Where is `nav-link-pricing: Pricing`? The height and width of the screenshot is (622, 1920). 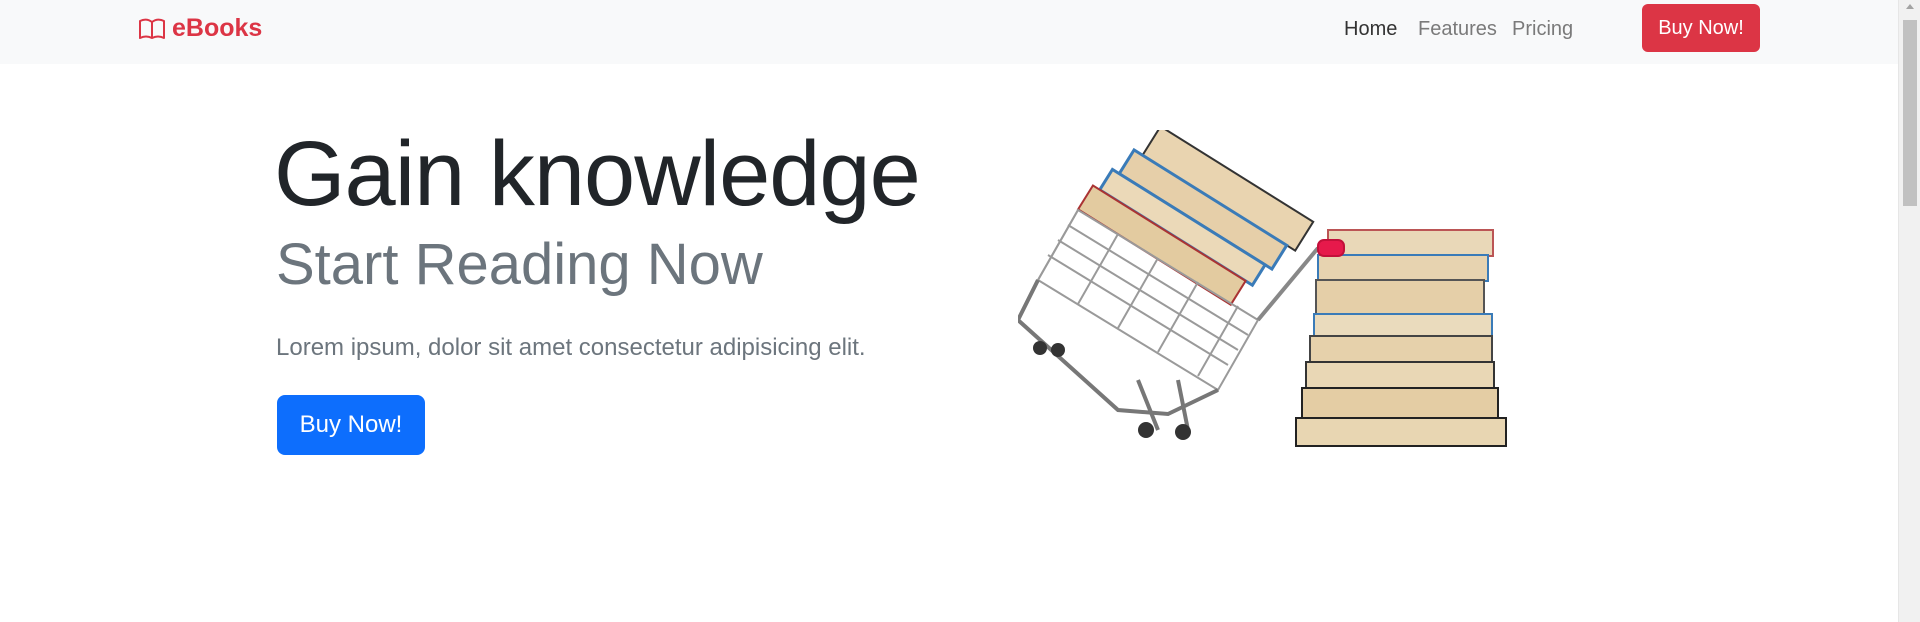
nav-link-pricing: Pricing is located at coordinates (1542, 29).